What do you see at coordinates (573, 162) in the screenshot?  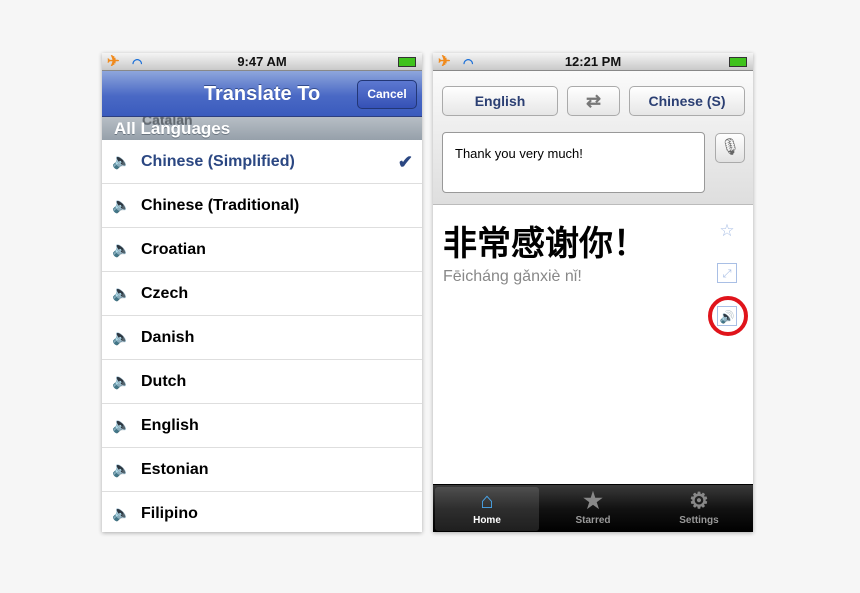 I see `source-text-input: Thank you very much!` at bounding box center [573, 162].